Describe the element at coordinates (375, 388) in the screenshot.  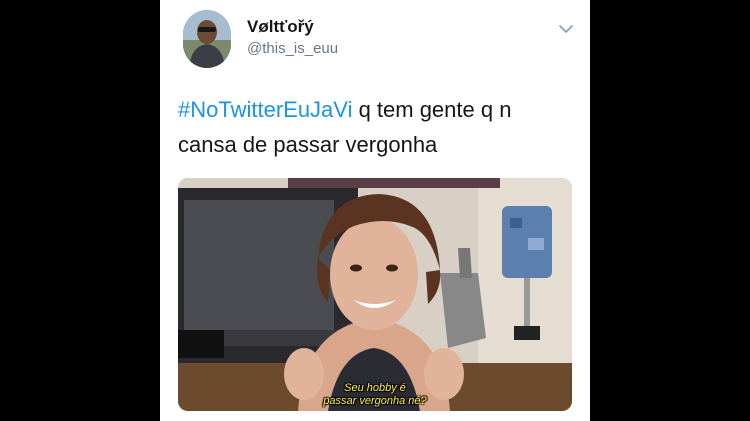
I see `subtitle-line-1: Seu hobby é` at that location.